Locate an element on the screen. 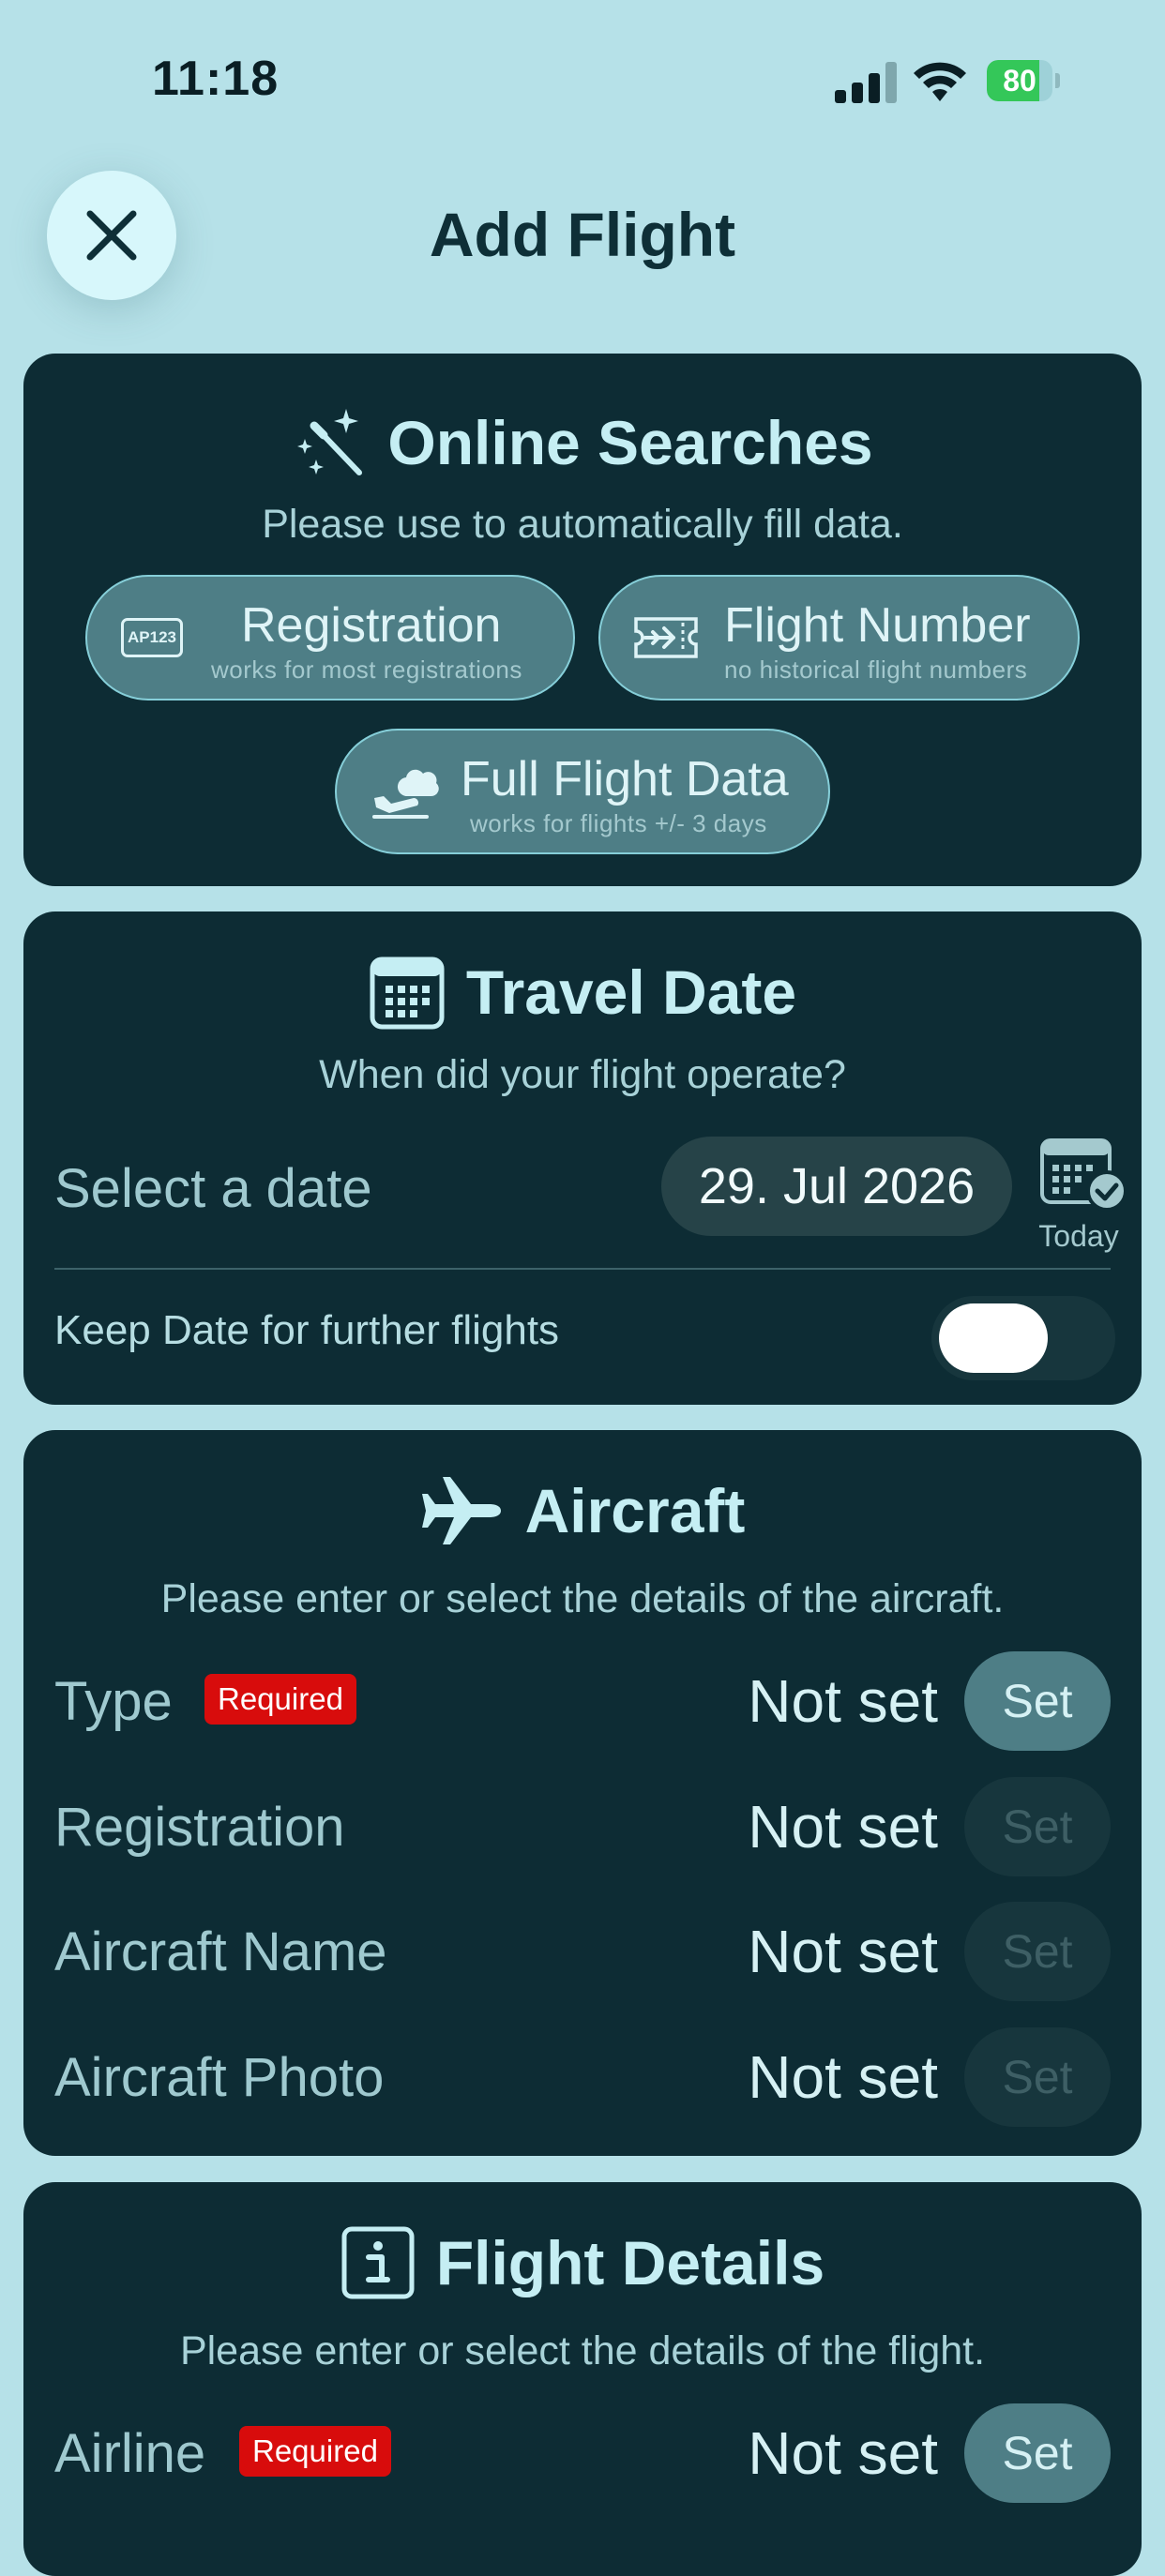  travel-date-subtitle: When did your flight operate? is located at coordinates (582, 1074).